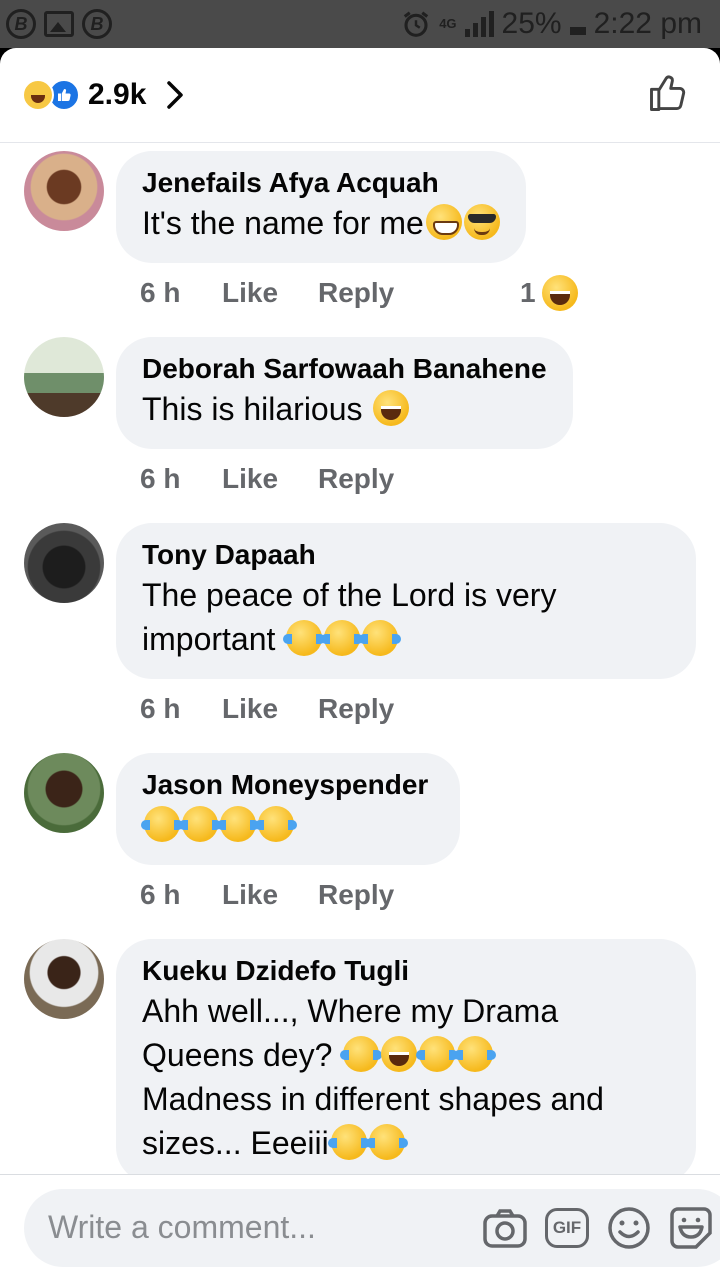  Describe the element at coordinates (344, 369) in the screenshot. I see `comment-author: Deborah Sarfowaah Banahene` at that location.